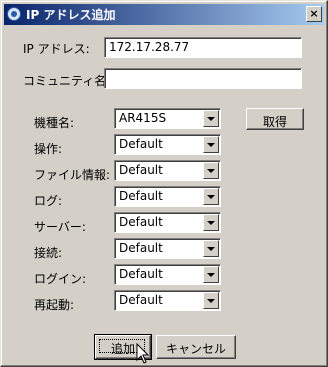 This screenshot has width=328, height=367. Describe the element at coordinates (141, 196) in the screenshot. I see `log-select-value: Default` at that location.